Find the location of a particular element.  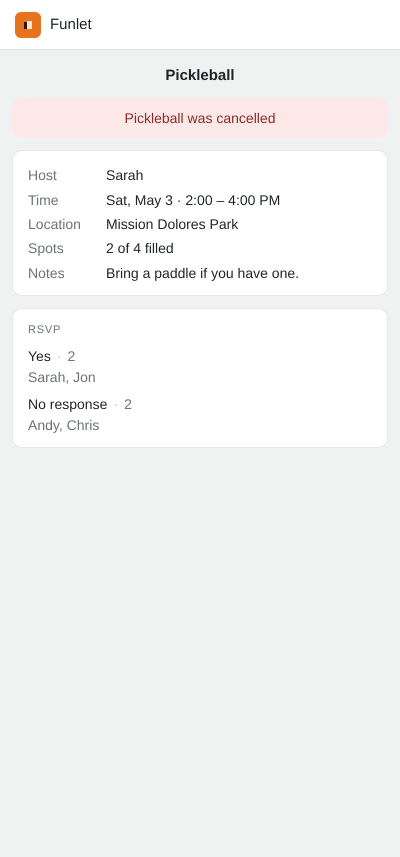

attendee-names: Andy, Chris is located at coordinates (64, 424).